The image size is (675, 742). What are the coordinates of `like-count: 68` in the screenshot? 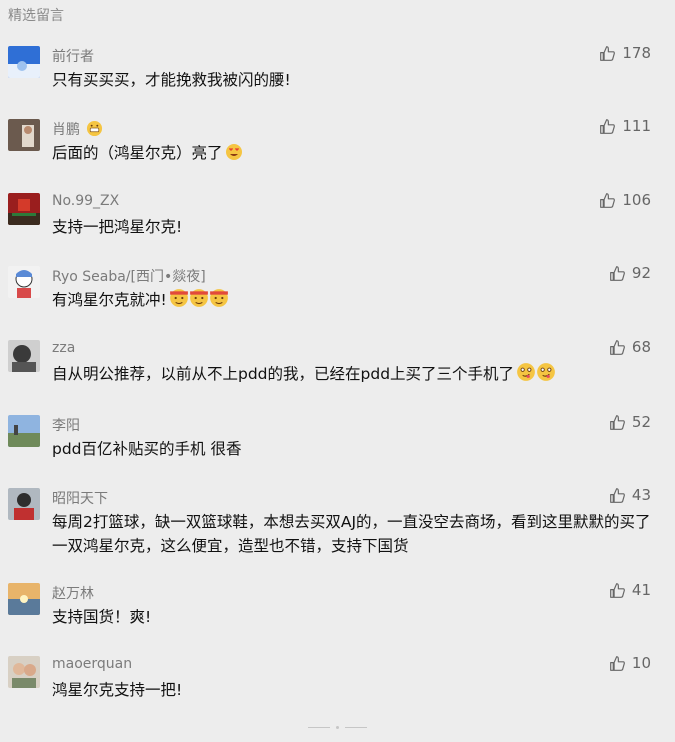 It's located at (641, 347).